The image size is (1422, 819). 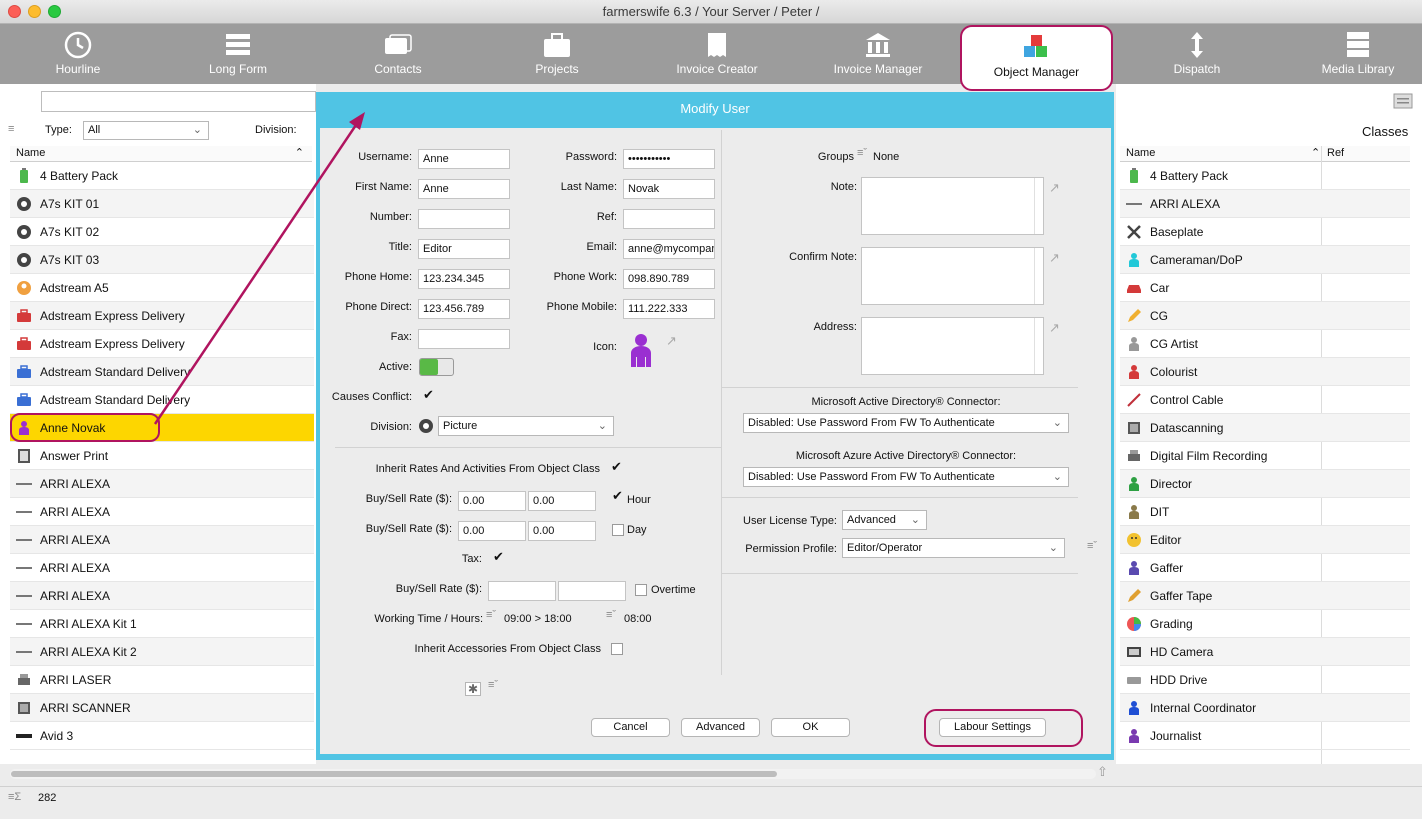 What do you see at coordinates (1265, 400) in the screenshot?
I see `class-item: Control Cable` at bounding box center [1265, 400].